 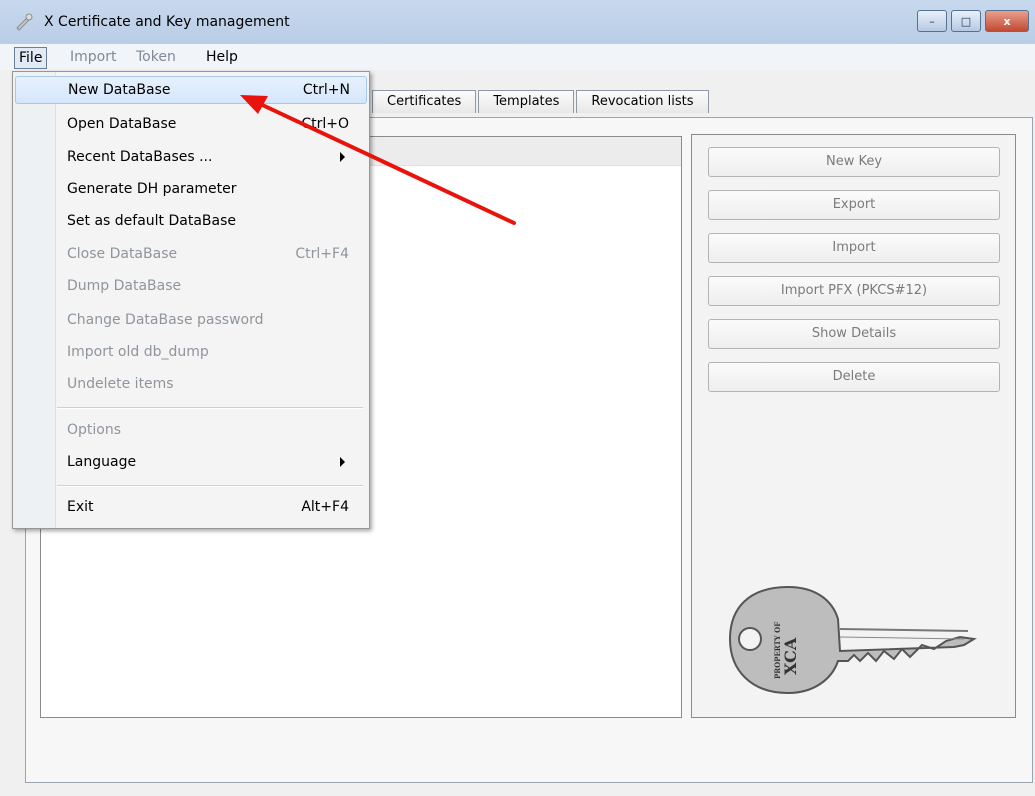 What do you see at coordinates (190, 124) in the screenshot?
I see `menu-item-open-database: Open DataBase Ctrl+O` at bounding box center [190, 124].